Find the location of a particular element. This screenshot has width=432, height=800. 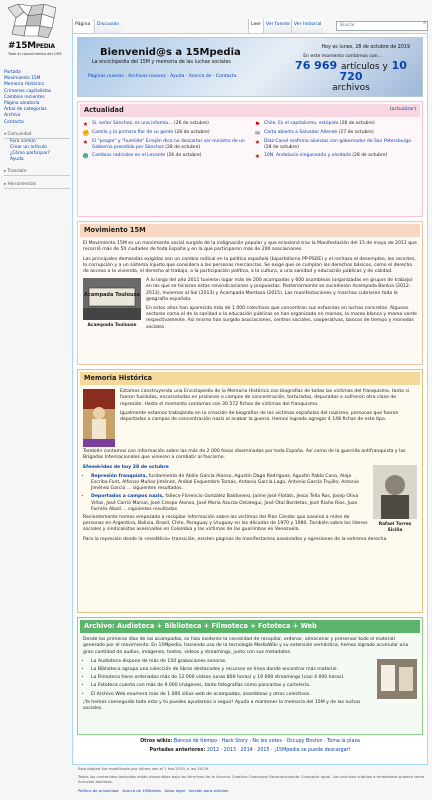

news-heading: Actualidad (actualizar) is located at coordinates (250, 111).